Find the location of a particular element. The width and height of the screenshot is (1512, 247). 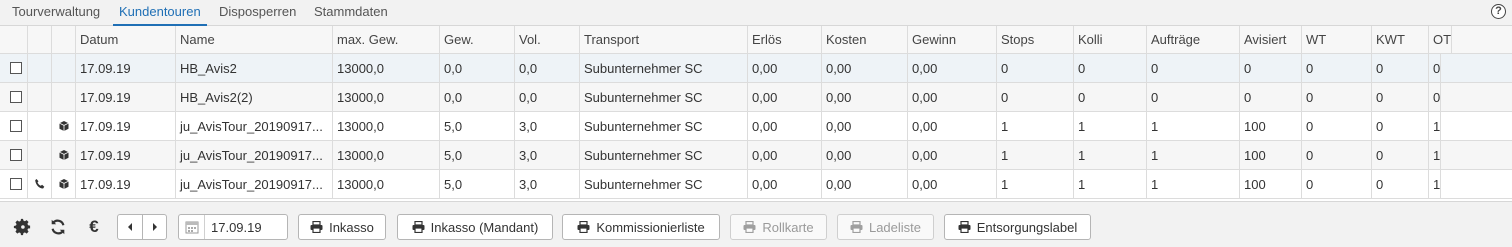

column-header-kolli: Kolli is located at coordinates (1110, 39).